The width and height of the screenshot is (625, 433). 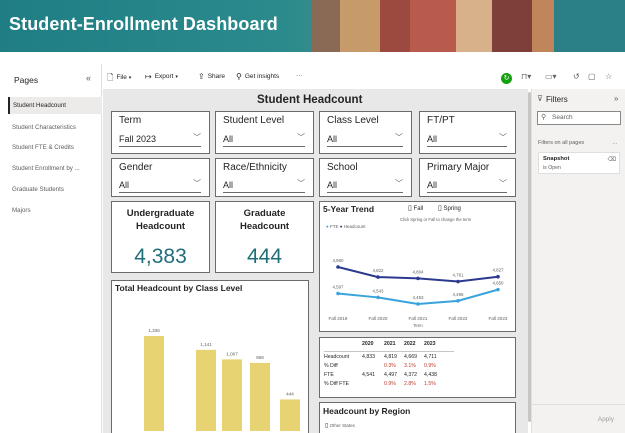 I want to click on export-menu: ↦ Export ▾, so click(x=161, y=76).